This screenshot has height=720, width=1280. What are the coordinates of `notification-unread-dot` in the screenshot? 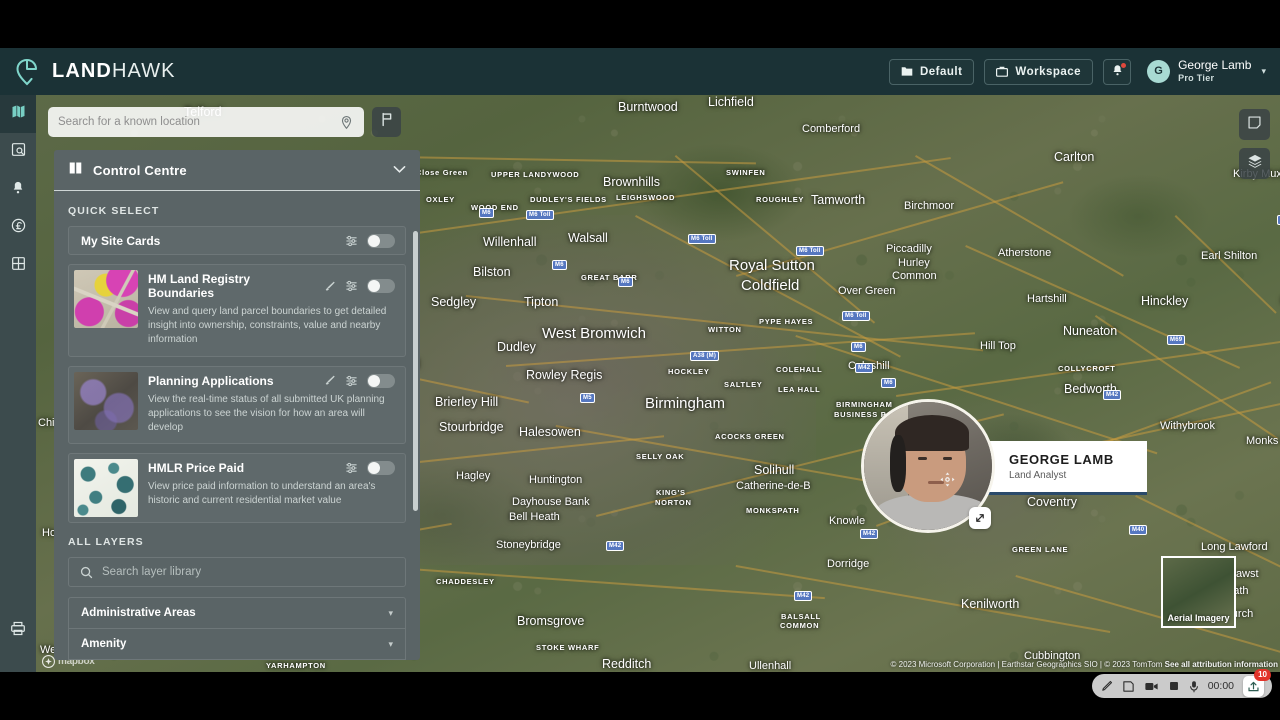 It's located at (1124, 65).